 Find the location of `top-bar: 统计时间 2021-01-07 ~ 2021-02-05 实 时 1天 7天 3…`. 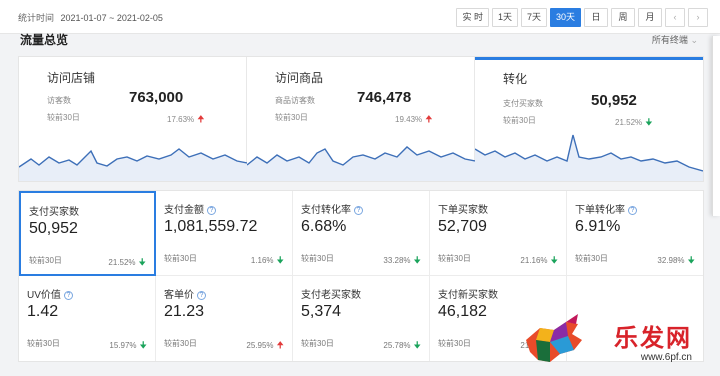

top-bar: 统计时间 2021-01-07 ~ 2021-02-05 实 时 1天 7天 3… is located at coordinates (360, 17).